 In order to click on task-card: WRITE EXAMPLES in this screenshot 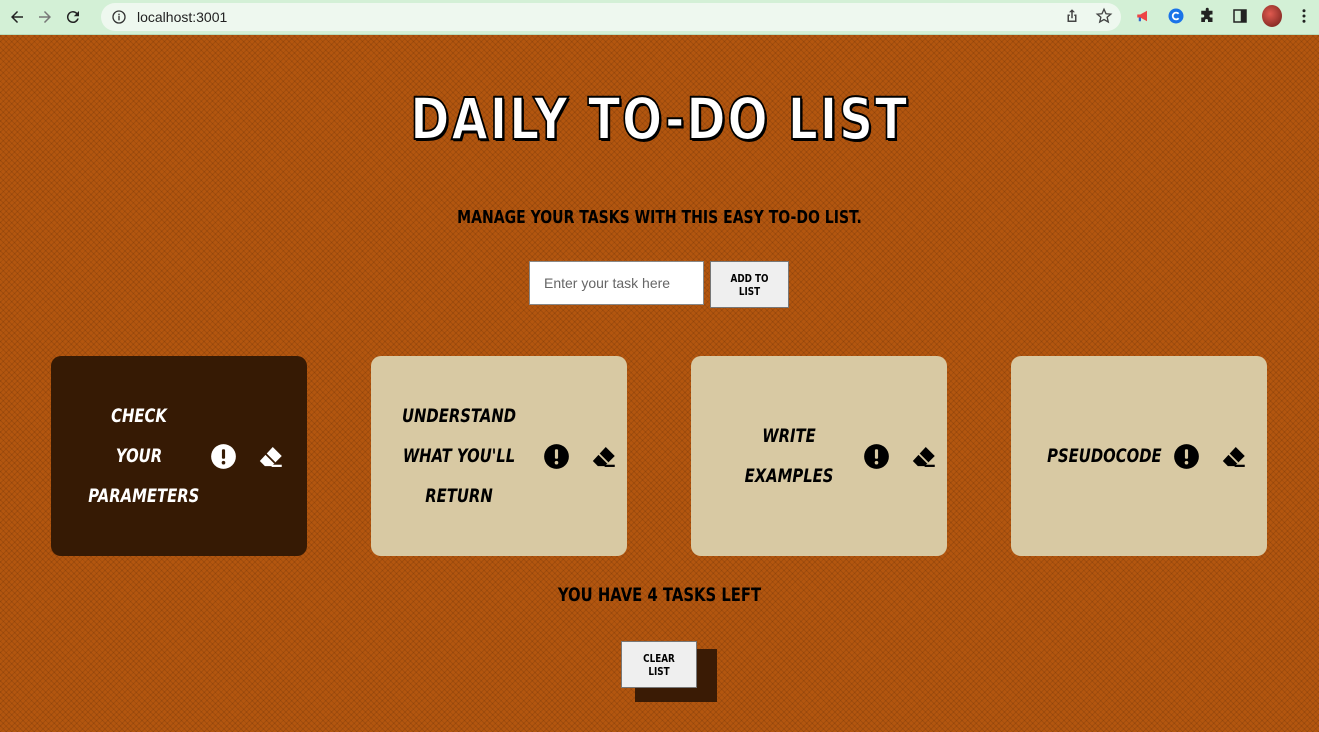, I will do `click(819, 456)`.